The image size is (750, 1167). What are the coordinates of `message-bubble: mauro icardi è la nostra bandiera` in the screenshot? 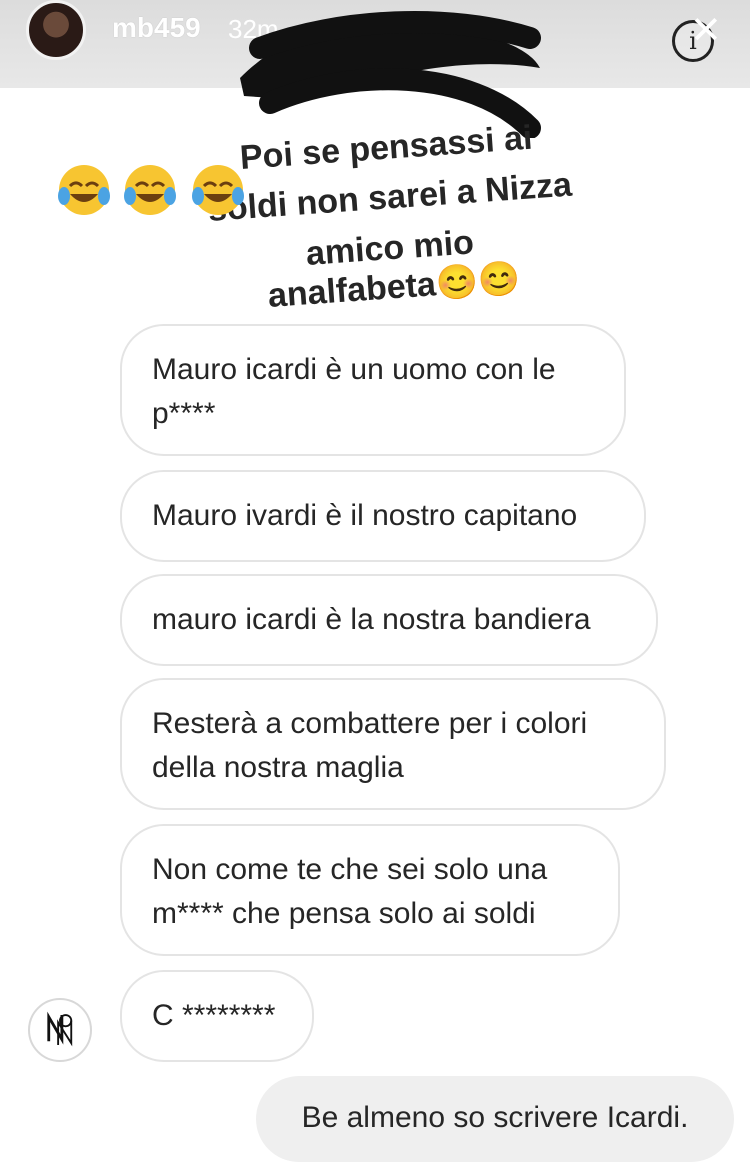 It's located at (389, 620).